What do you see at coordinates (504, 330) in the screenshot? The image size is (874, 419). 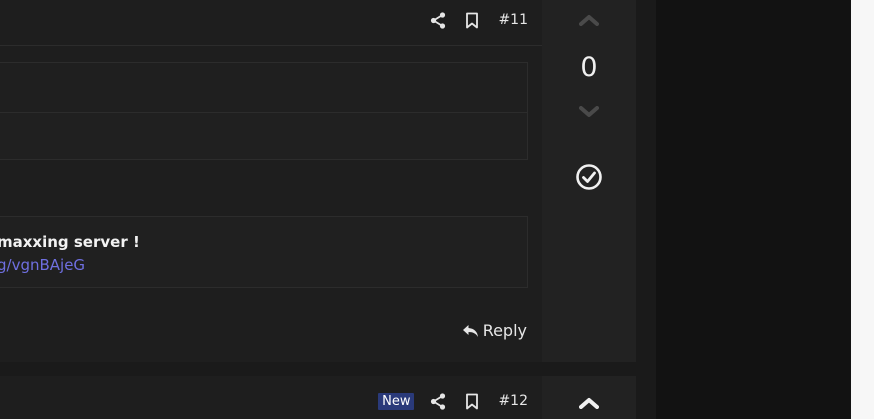 I see `reply-label: Reply` at bounding box center [504, 330].